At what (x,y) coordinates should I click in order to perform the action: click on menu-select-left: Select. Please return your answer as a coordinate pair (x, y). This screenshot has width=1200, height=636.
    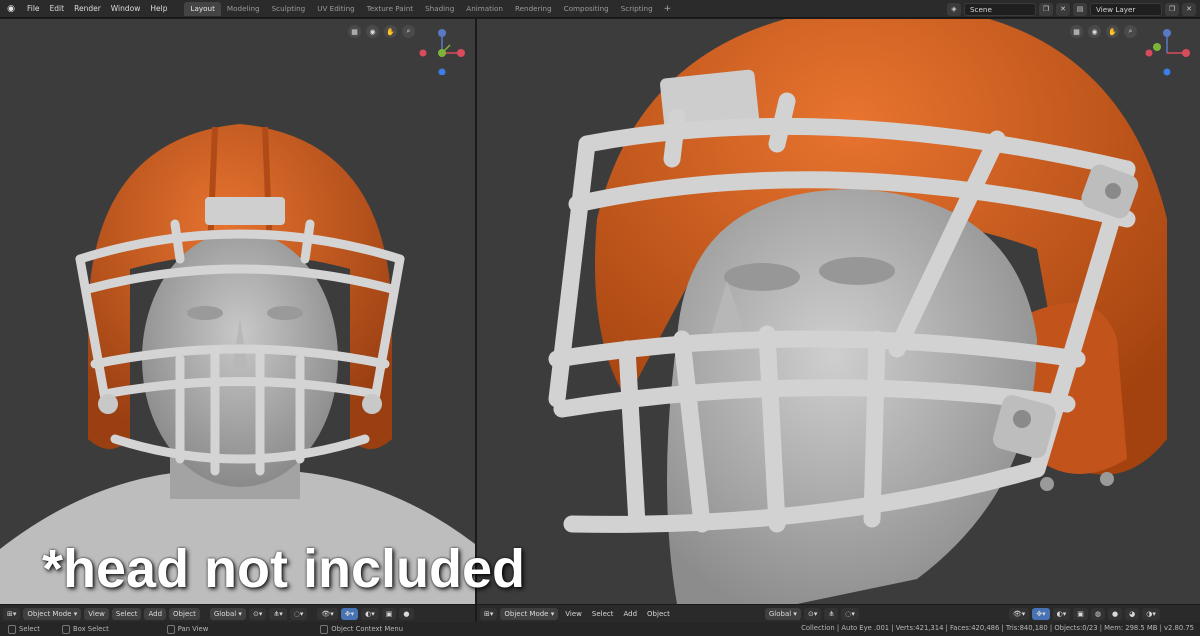
    Looking at the image, I should click on (126, 613).